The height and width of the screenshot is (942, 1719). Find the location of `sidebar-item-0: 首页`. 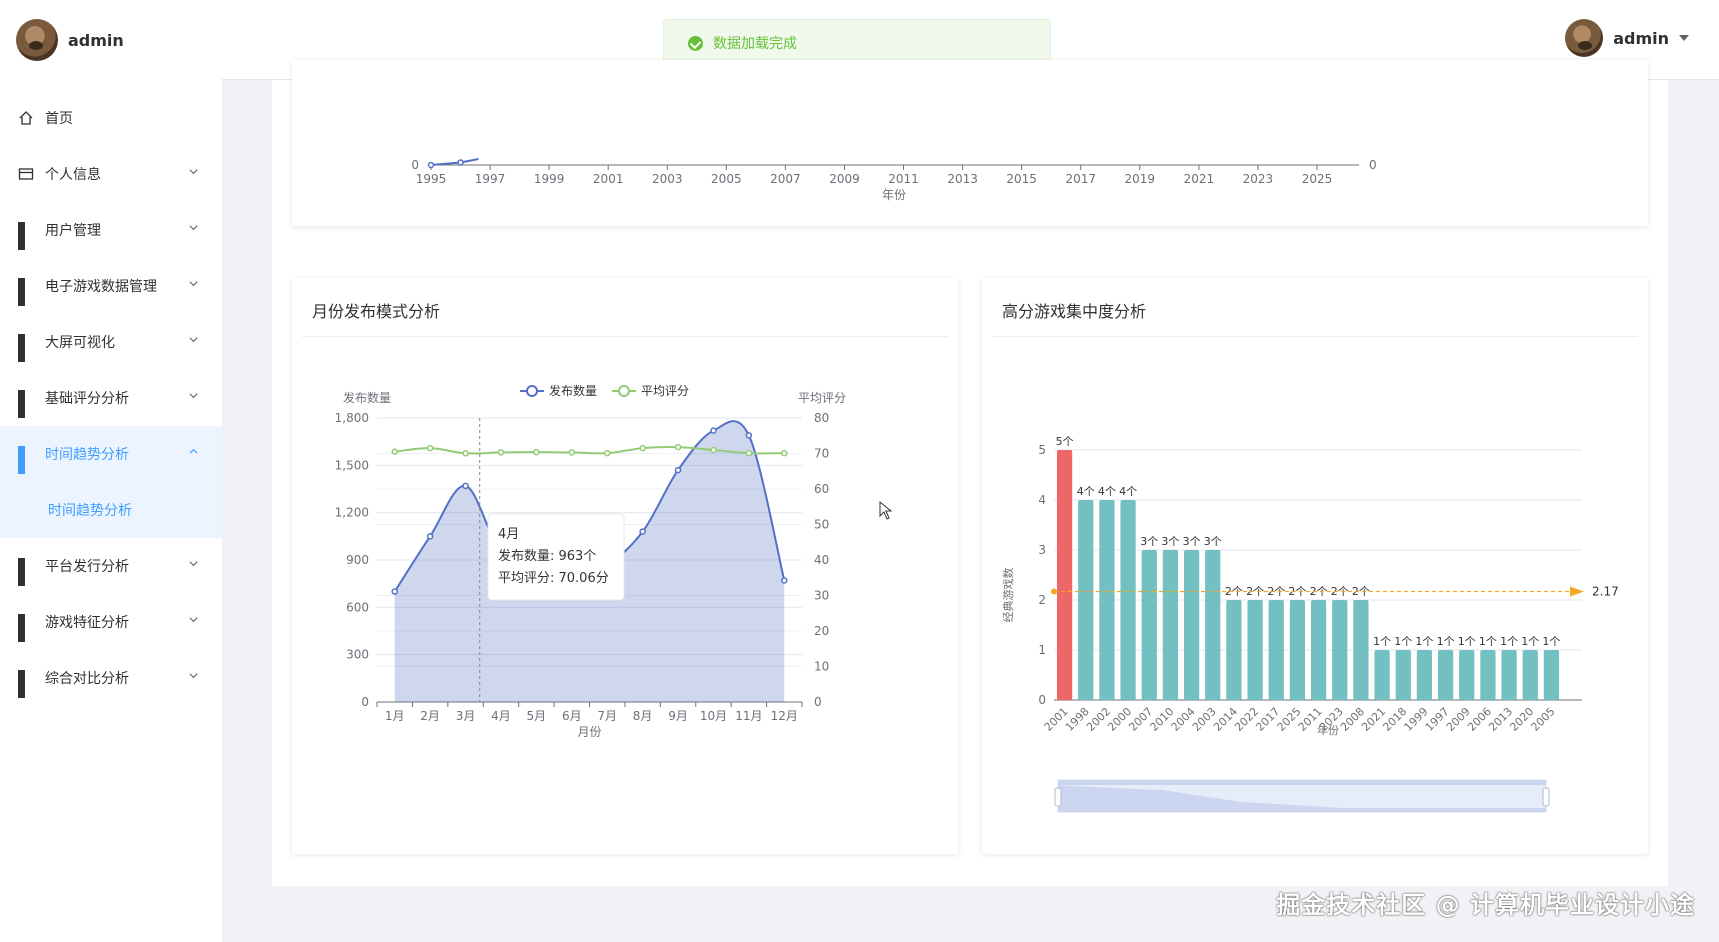

sidebar-item-0: 首页 is located at coordinates (111, 118).